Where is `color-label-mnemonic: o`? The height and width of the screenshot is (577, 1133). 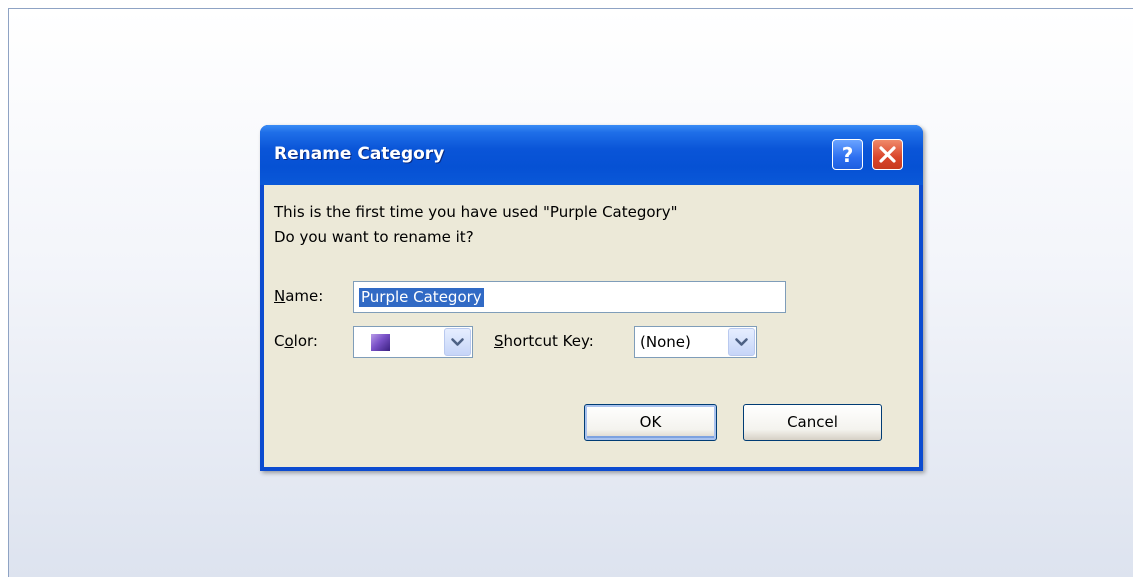
color-label-mnemonic: o is located at coordinates (289, 341).